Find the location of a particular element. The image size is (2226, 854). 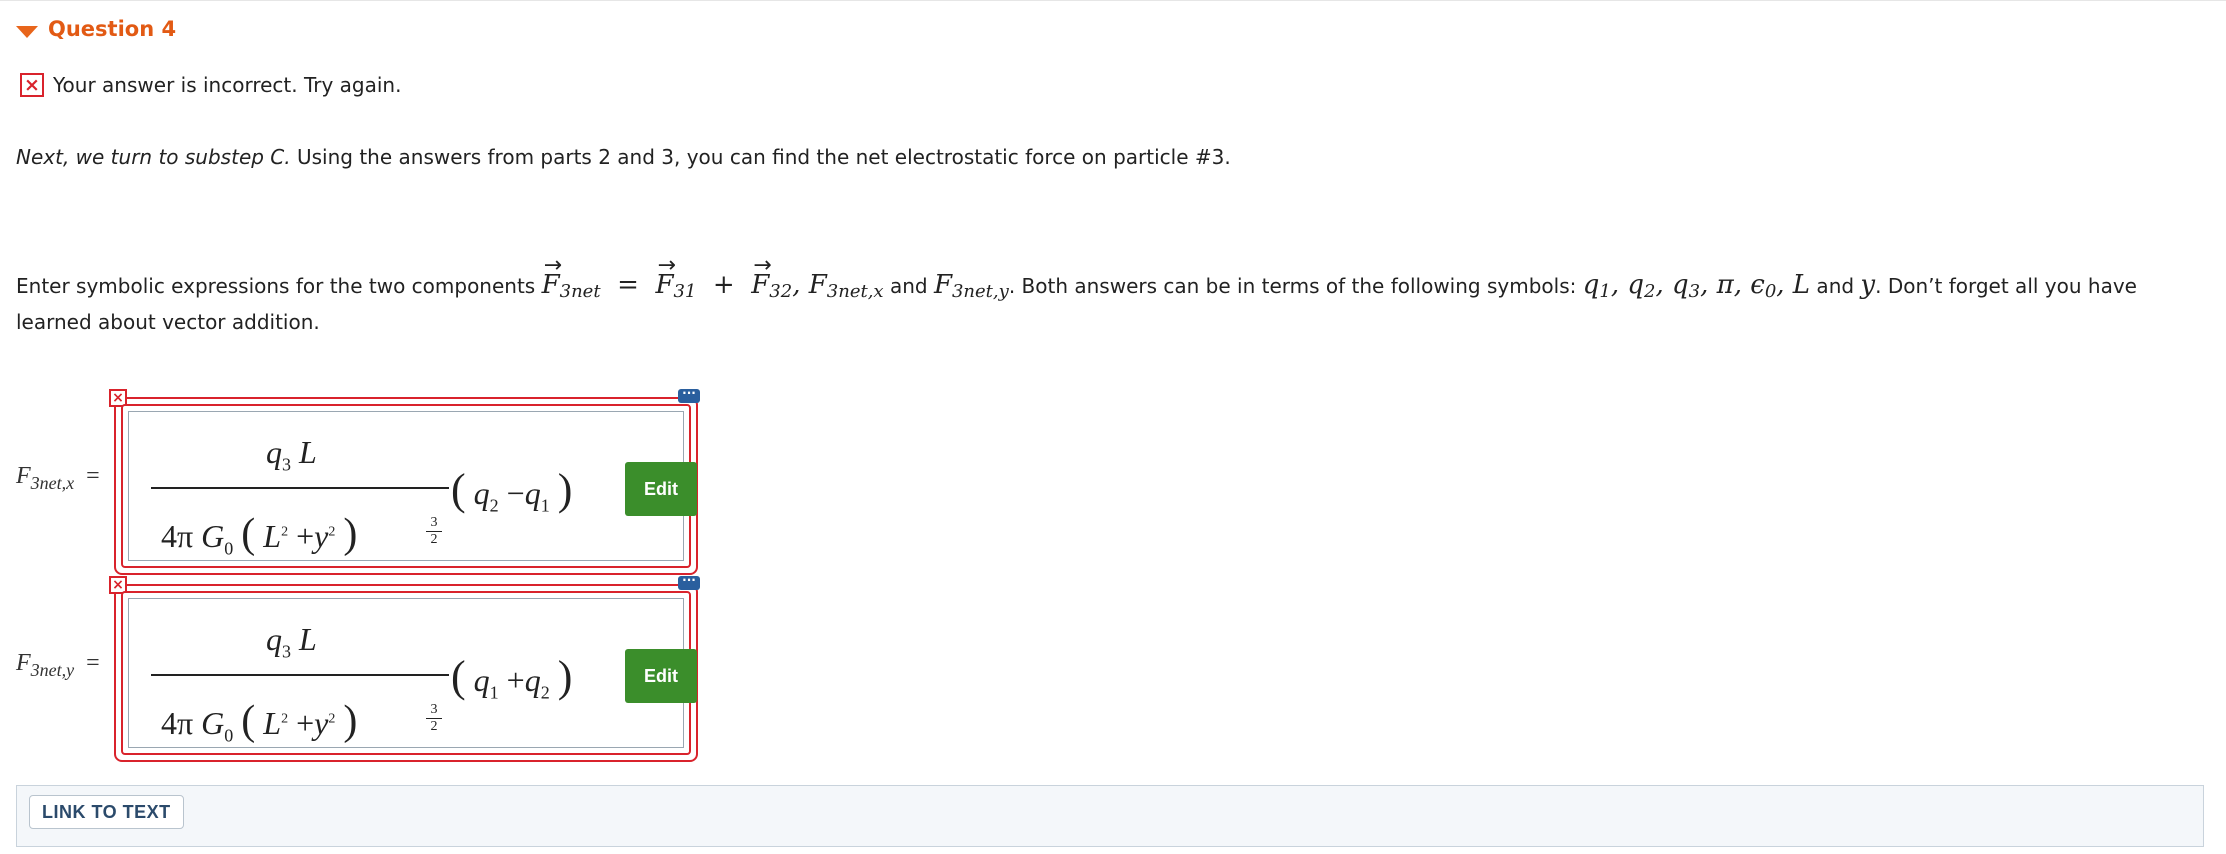

prompt-and-2: and is located at coordinates (1835, 286).